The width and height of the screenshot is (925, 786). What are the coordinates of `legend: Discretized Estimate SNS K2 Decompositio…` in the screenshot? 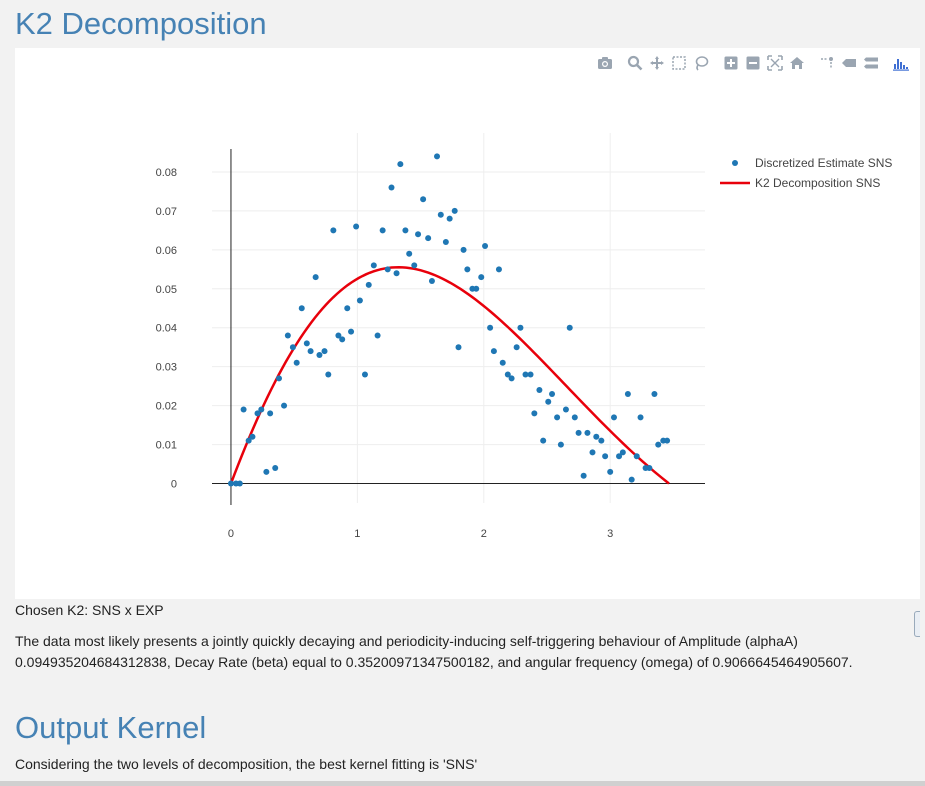 It's located at (806, 173).